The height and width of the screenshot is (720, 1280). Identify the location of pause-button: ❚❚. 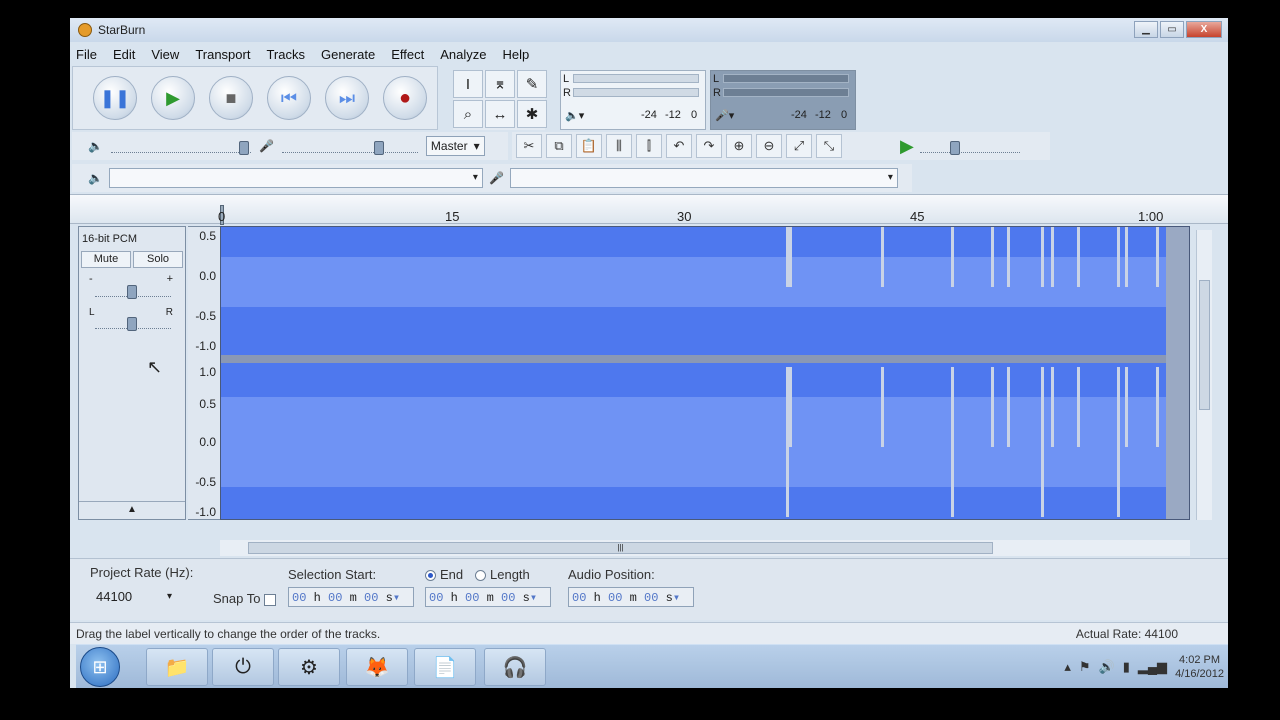
(115, 98).